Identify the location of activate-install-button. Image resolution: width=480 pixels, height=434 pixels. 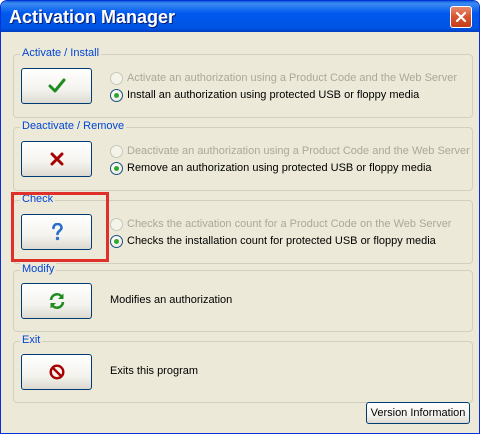
(56, 86).